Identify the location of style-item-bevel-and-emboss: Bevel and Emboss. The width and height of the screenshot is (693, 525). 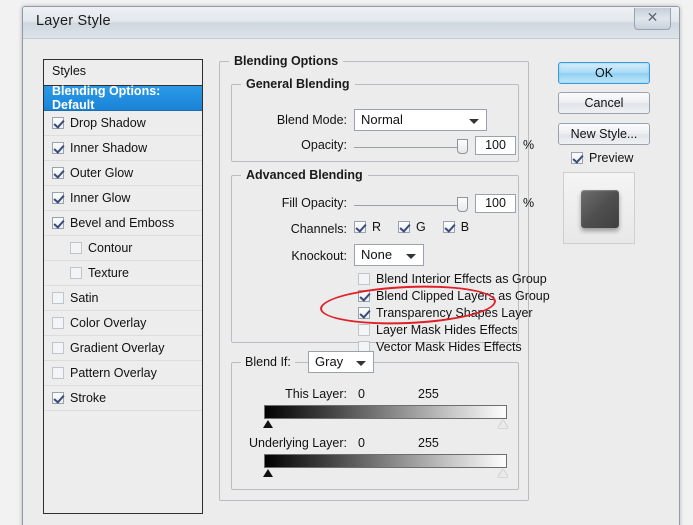
(123, 223).